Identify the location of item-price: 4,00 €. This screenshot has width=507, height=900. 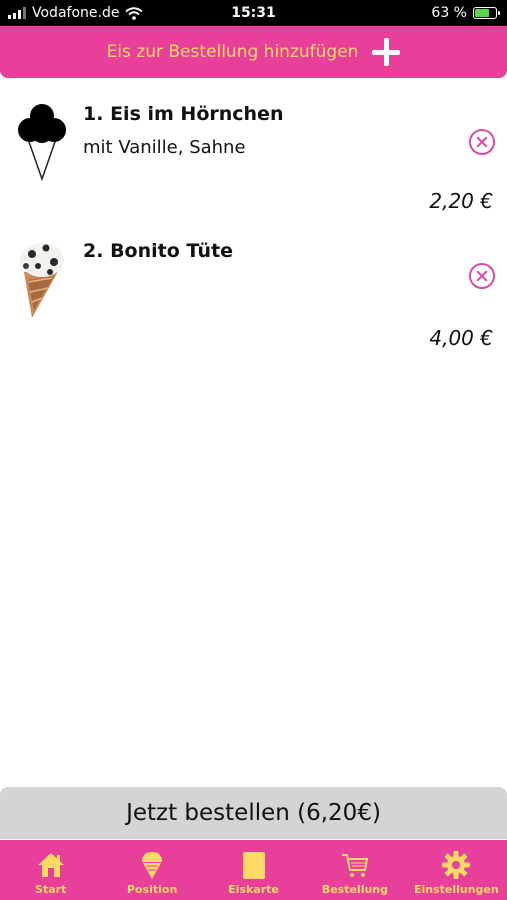
(461, 338).